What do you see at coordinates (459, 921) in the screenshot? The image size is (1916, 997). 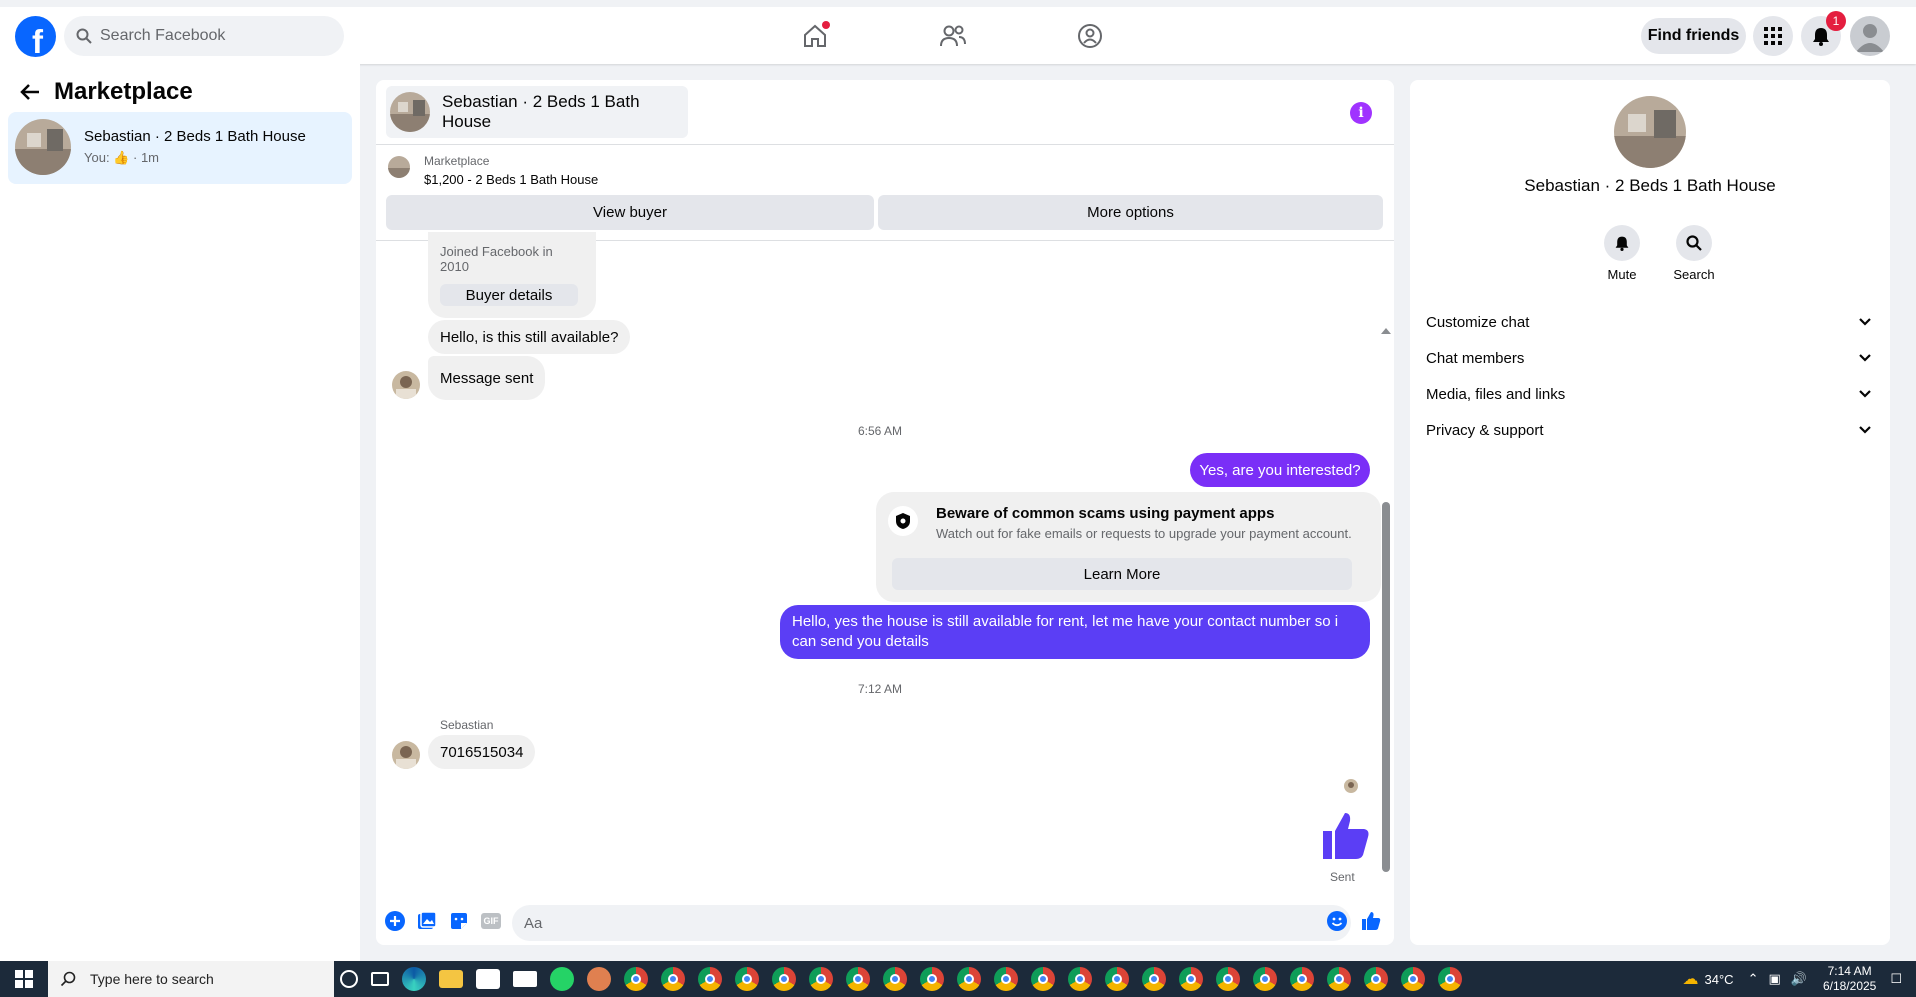 I see `sticker-icon` at bounding box center [459, 921].